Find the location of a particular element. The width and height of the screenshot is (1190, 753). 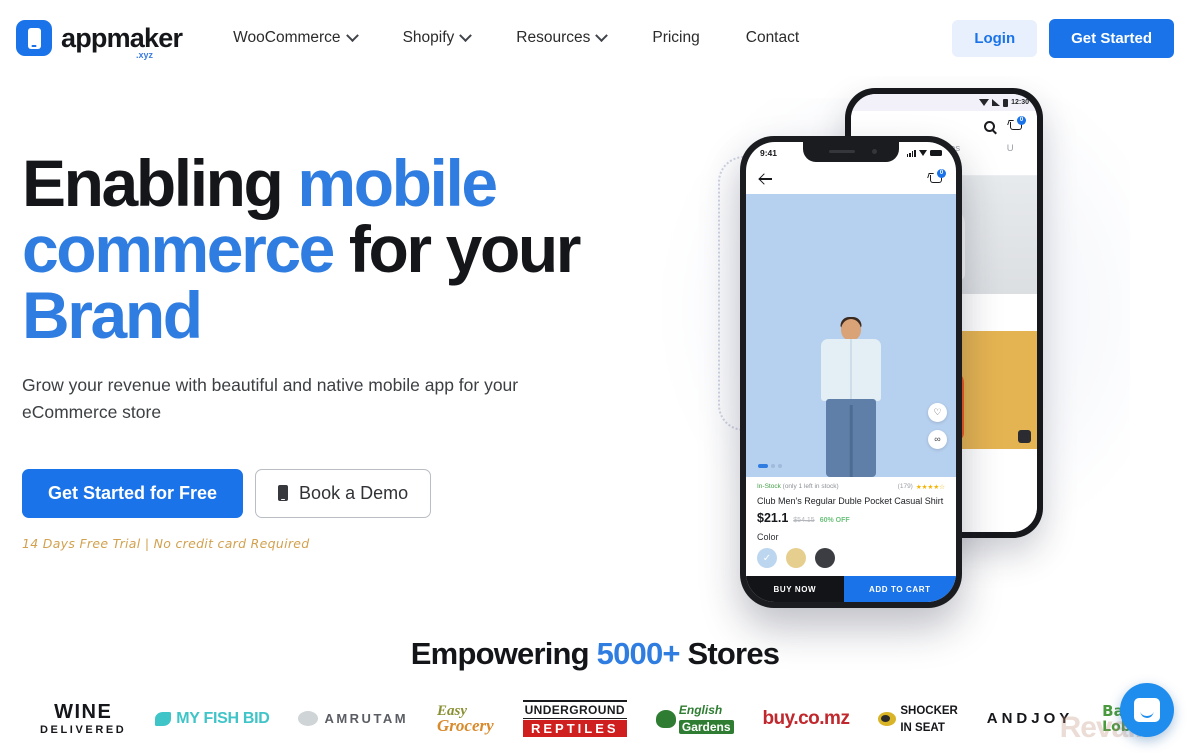

logo-shocker-in-seat: SHOCKER IN SEAT is located at coordinates (918, 719).